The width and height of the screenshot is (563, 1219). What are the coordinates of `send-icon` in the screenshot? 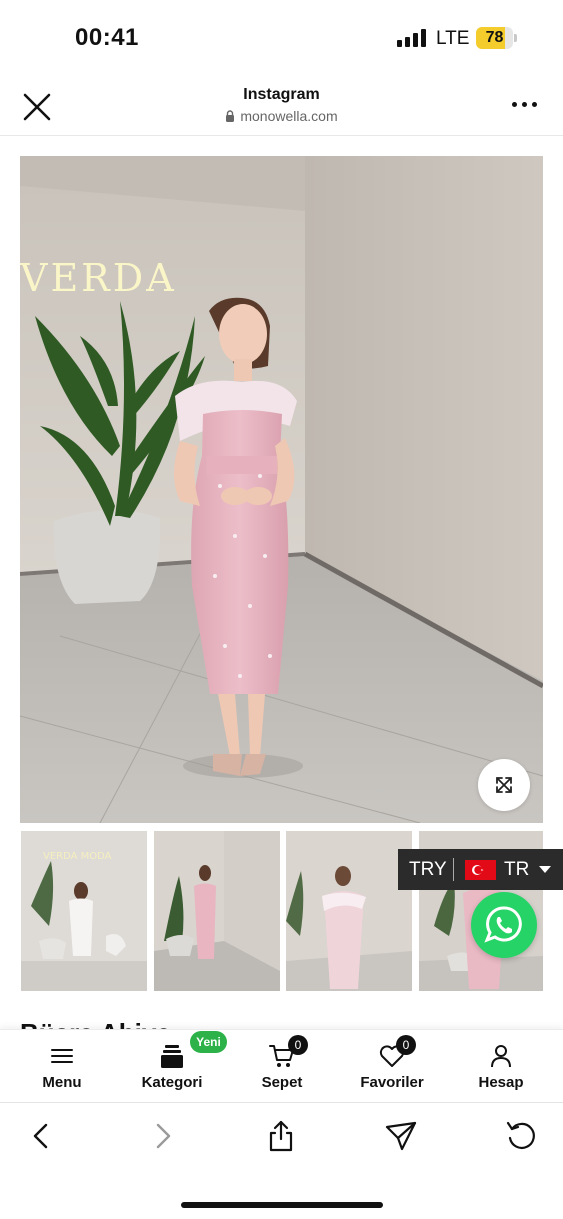 It's located at (401, 1136).